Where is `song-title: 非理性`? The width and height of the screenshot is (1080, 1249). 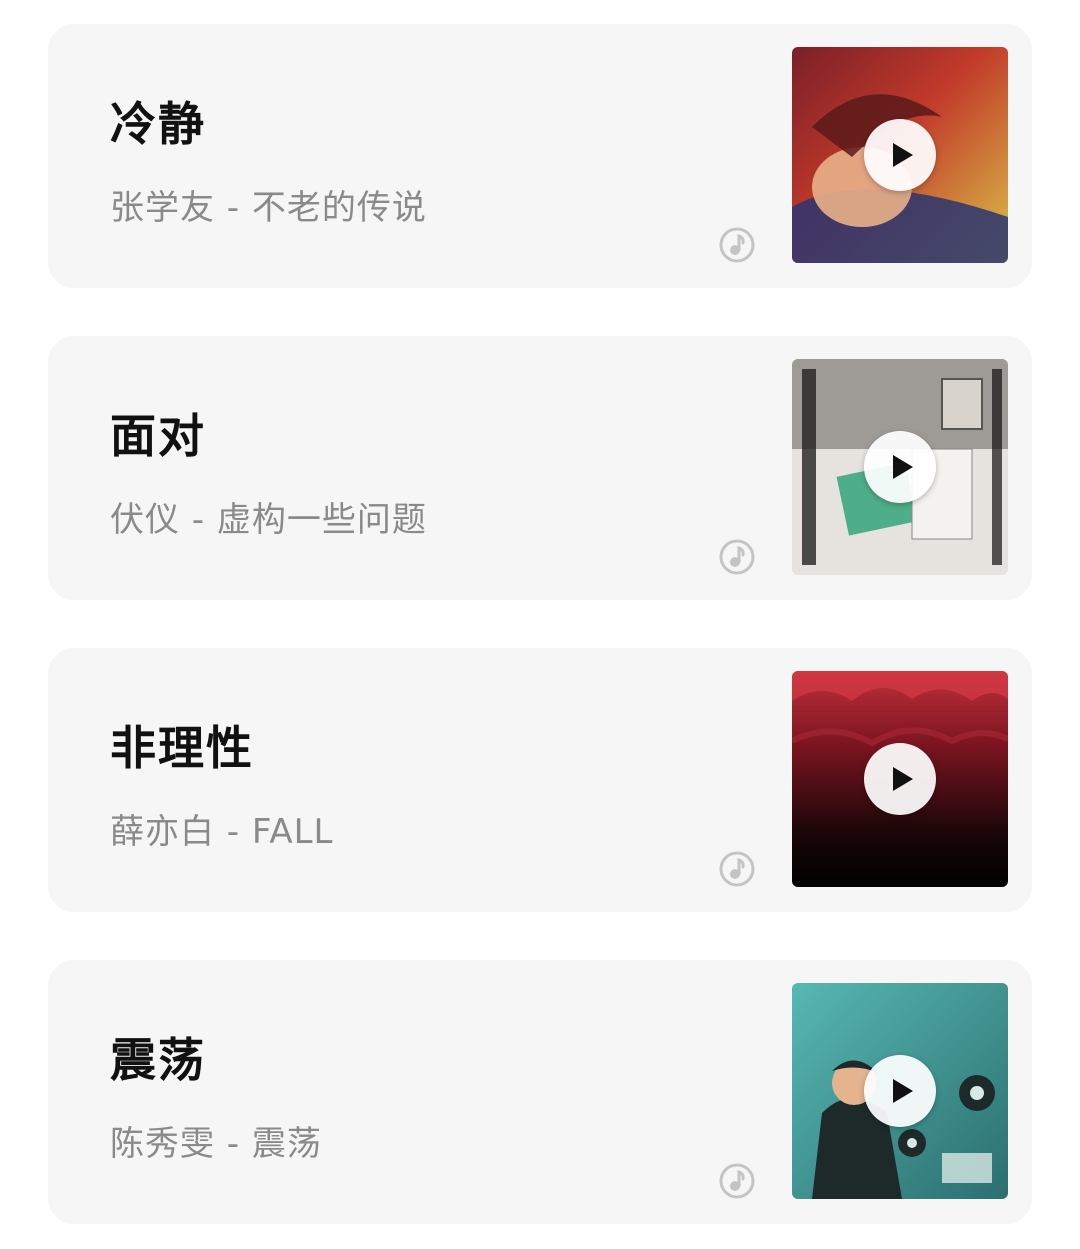 song-title: 非理性 is located at coordinates (182, 748).